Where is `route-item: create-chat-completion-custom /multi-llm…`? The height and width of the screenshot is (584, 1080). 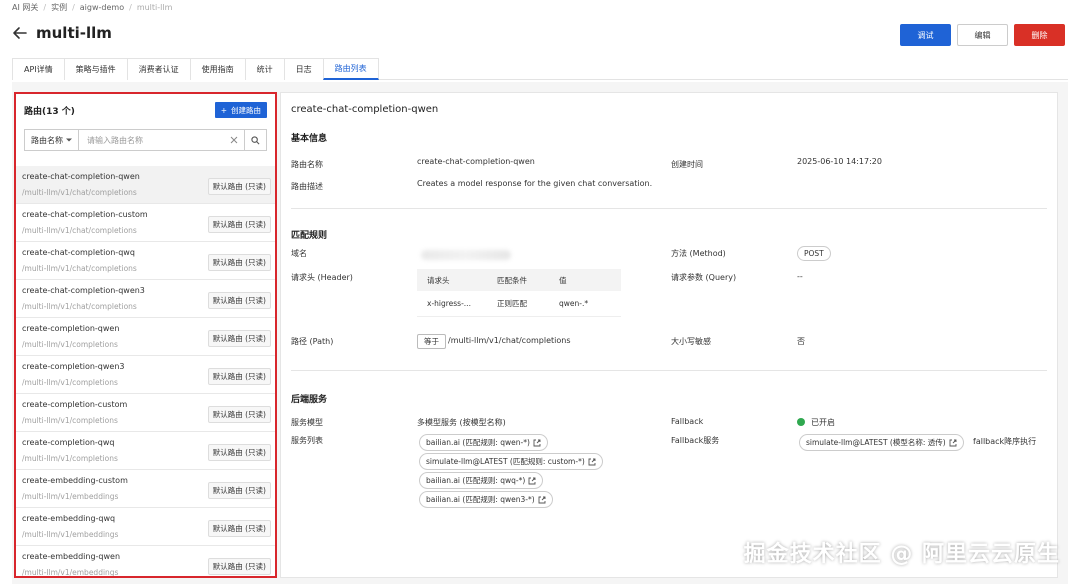
route-item: create-chat-completion-custom /multi-llm… is located at coordinates (145, 223).